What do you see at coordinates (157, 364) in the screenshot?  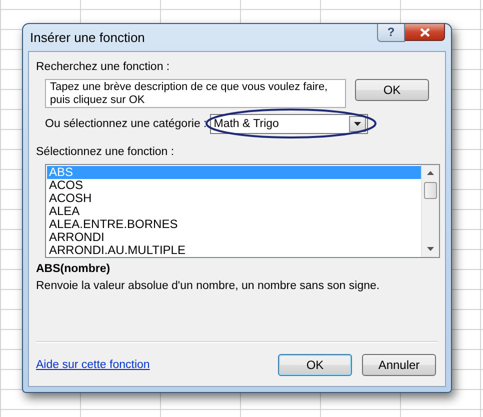 I see `help-link: Aide sur cette fonction` at bounding box center [157, 364].